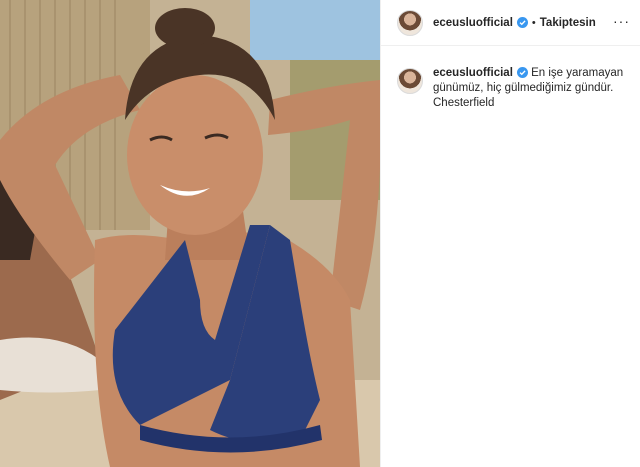 This screenshot has width=640, height=467. What do you see at coordinates (621, 23) in the screenshot?
I see `more-options-icon: ···` at bounding box center [621, 23].